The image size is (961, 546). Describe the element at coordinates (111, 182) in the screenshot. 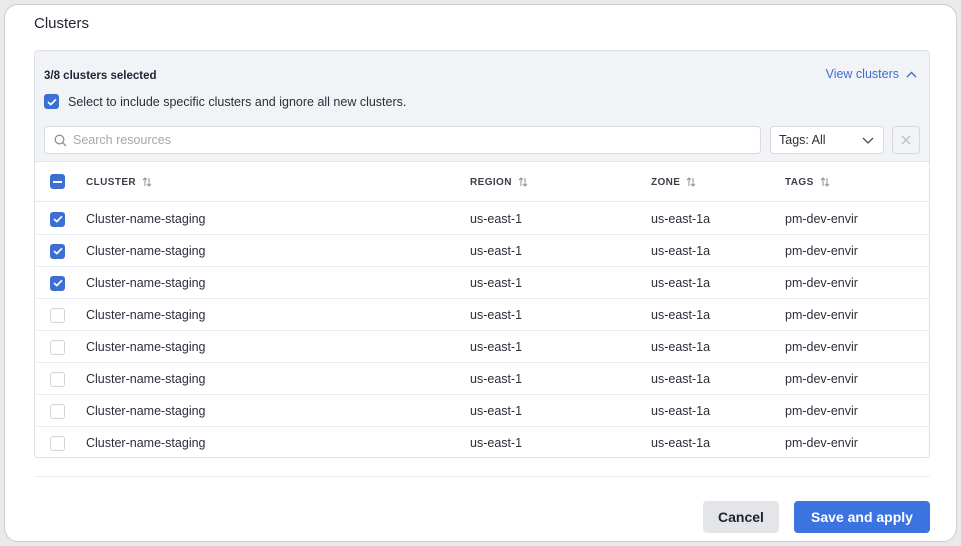

I see `column-label: CLUSTER` at that location.